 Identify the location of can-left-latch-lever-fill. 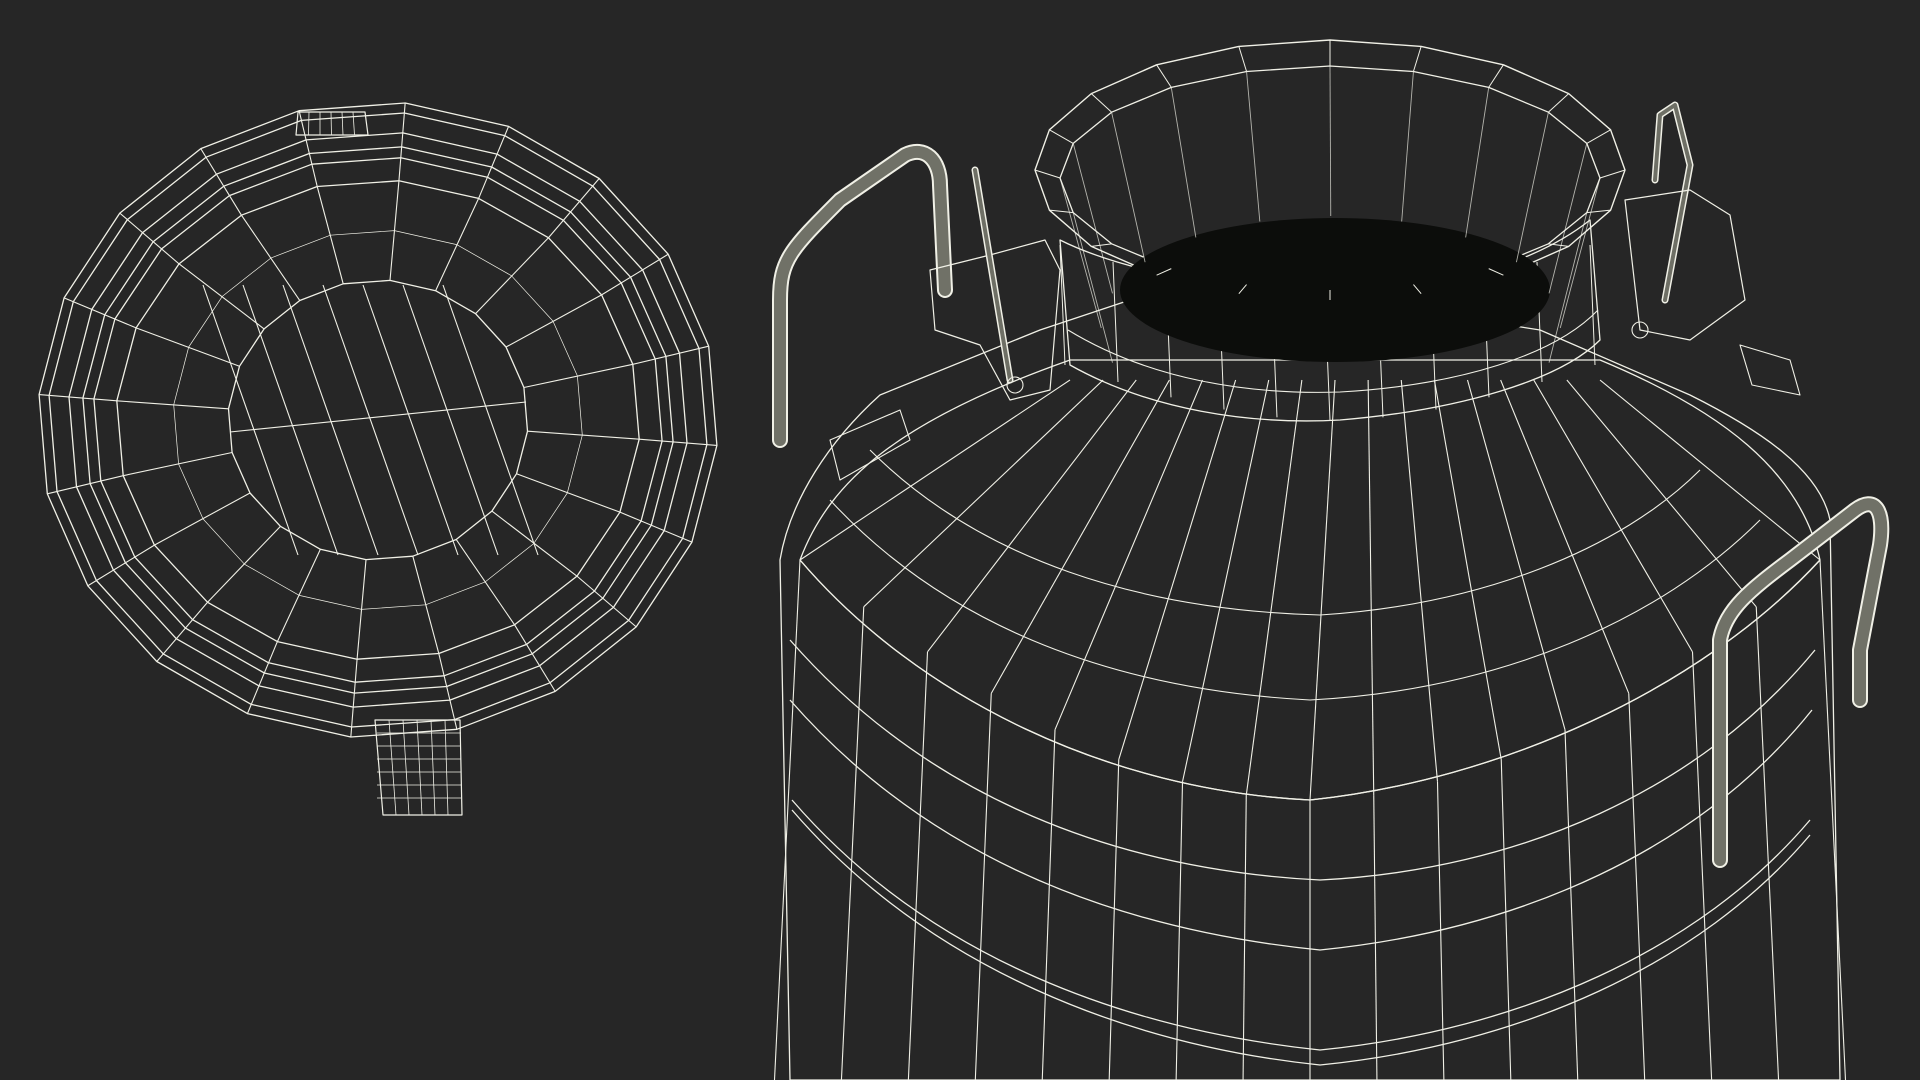
(992, 275).